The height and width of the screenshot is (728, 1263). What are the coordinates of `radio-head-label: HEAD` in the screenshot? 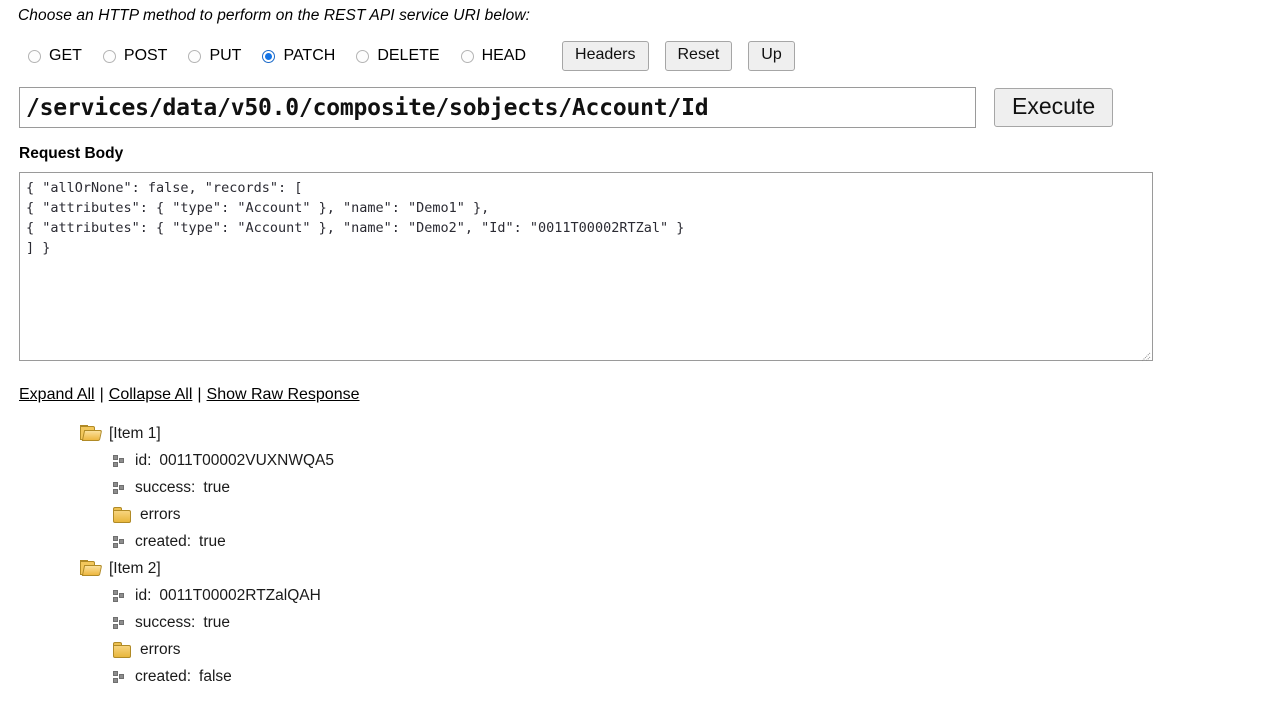 It's located at (504, 55).